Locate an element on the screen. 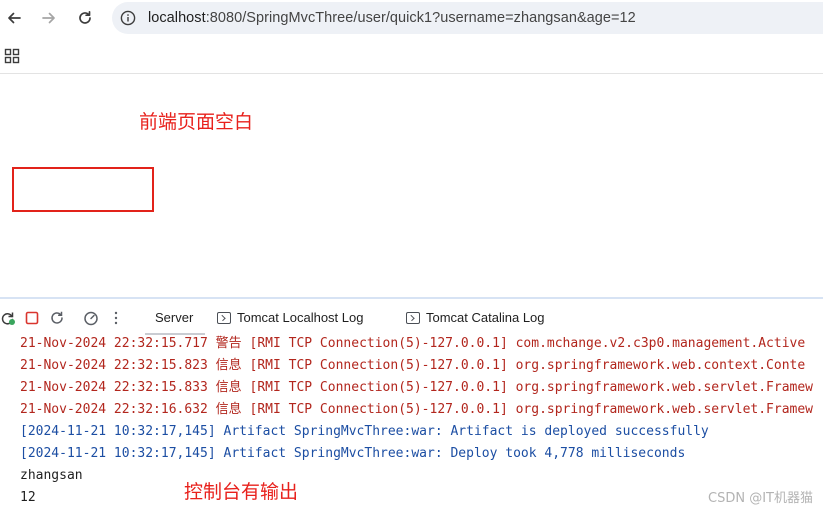 The width and height of the screenshot is (823, 514). back-button is located at coordinates (14, 18).